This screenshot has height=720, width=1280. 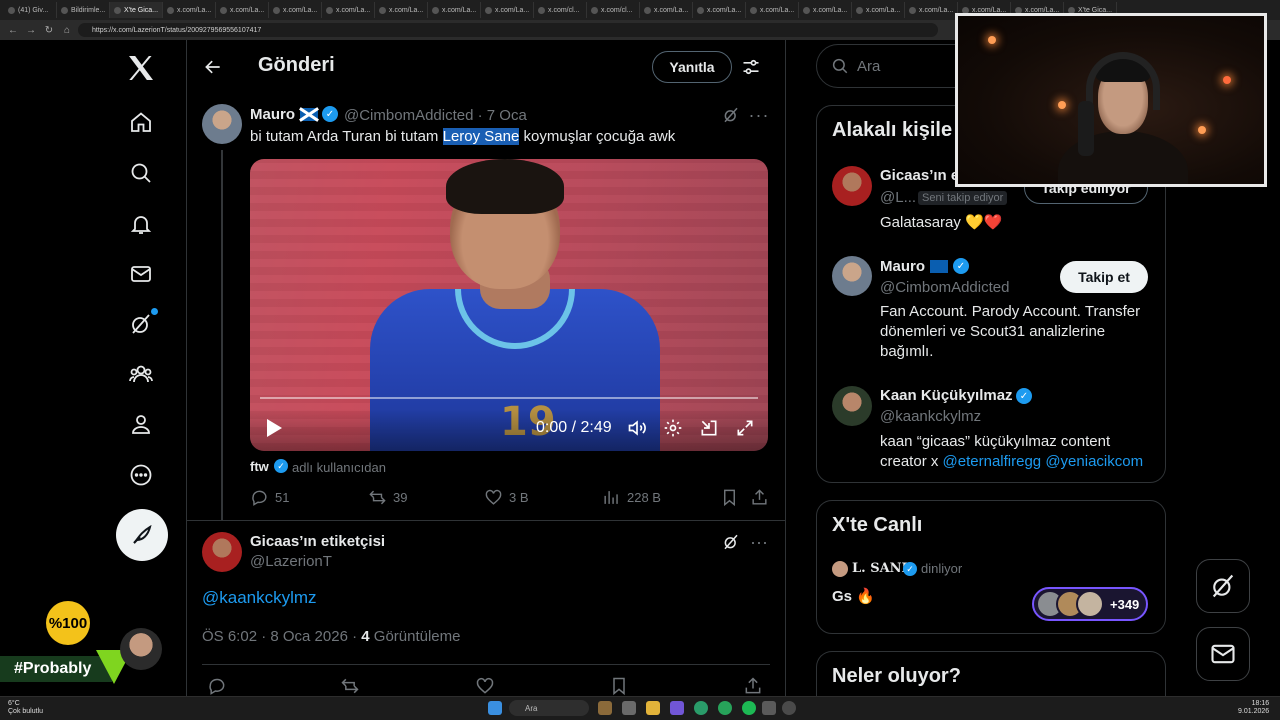 What do you see at coordinates (946, 395) in the screenshot?
I see `user-name: Kaan Küçükyılmaz` at bounding box center [946, 395].